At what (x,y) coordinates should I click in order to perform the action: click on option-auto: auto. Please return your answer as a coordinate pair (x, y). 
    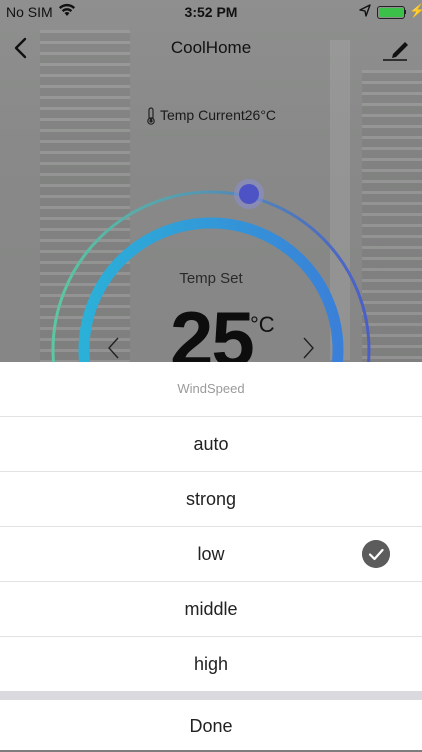
    Looking at the image, I should click on (211, 444).